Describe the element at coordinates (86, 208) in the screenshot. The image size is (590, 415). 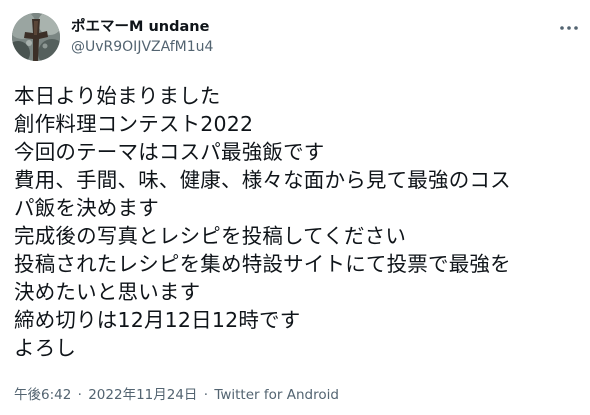
I see `tweet-text-line: パ飯を決めます` at that location.